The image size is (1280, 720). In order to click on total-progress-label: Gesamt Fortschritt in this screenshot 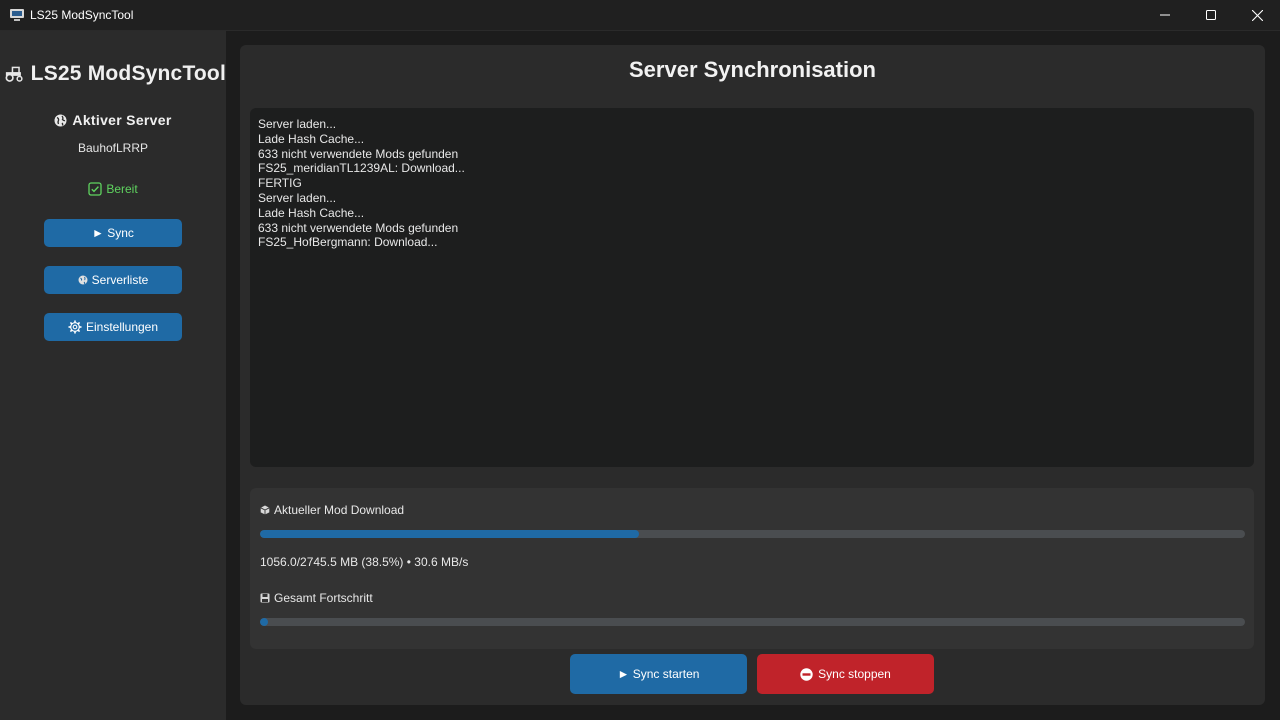, I will do `click(323, 598)`.